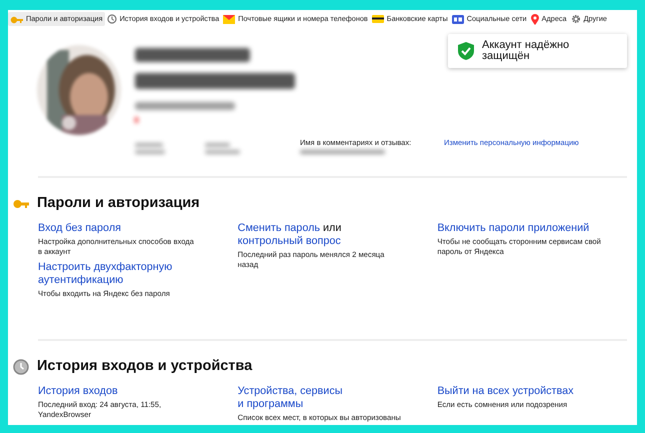 This screenshot has height=433, width=645. I want to click on link: Устройства, сервисы и программы, so click(290, 398).